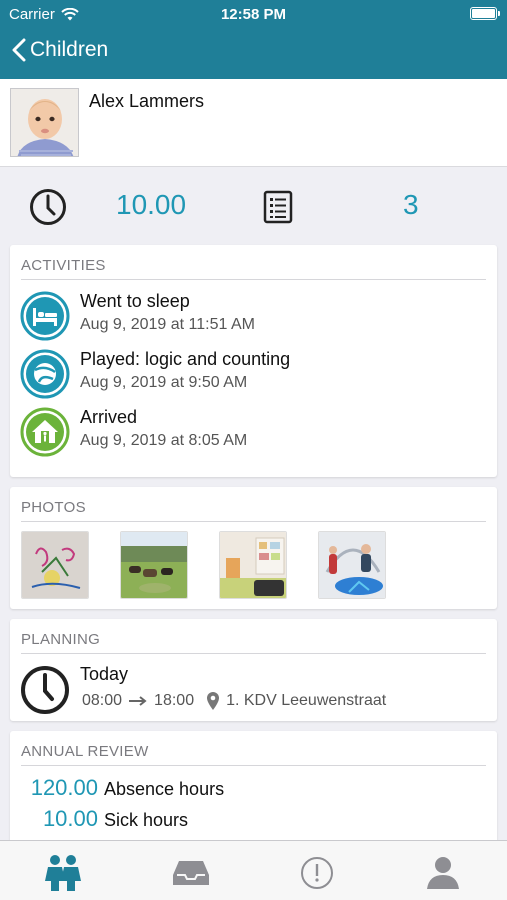  What do you see at coordinates (253, 642) in the screenshot?
I see `planning-header: PLANNING` at bounding box center [253, 642].